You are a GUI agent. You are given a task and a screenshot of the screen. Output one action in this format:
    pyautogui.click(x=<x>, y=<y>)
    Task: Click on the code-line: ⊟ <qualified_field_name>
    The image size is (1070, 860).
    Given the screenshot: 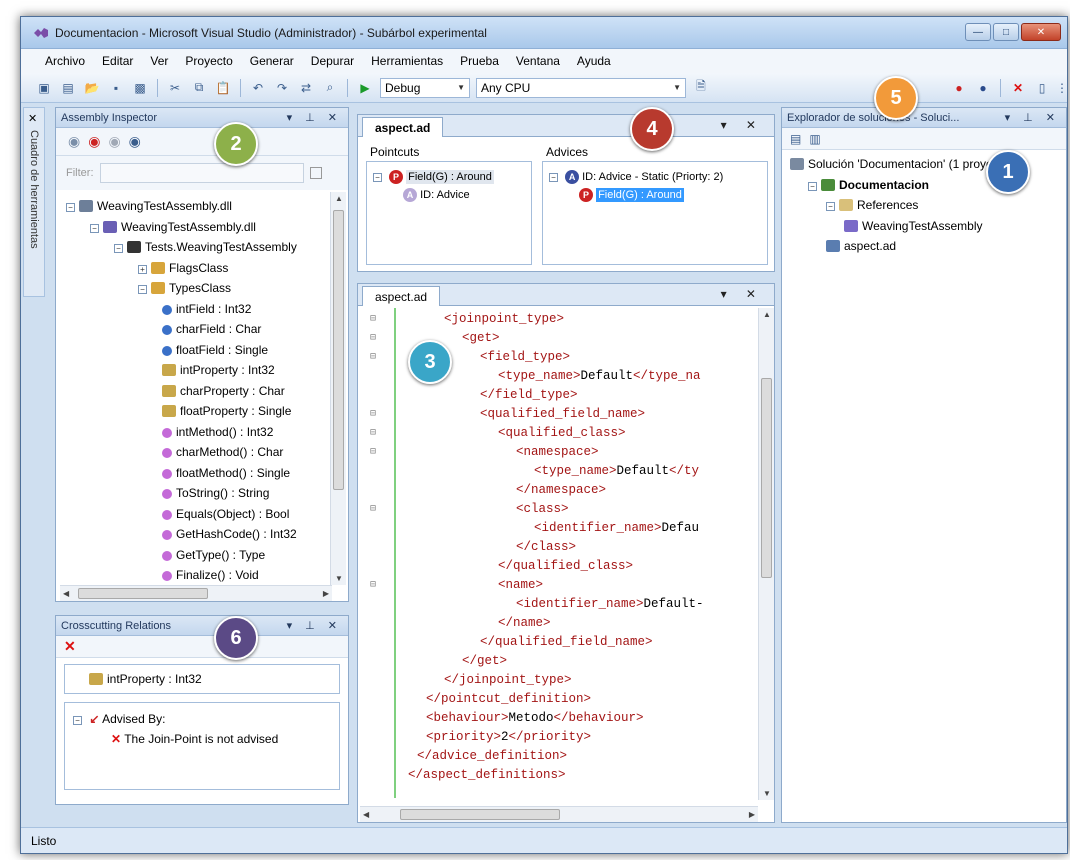 What is the action you would take?
    pyautogui.click(x=558, y=414)
    